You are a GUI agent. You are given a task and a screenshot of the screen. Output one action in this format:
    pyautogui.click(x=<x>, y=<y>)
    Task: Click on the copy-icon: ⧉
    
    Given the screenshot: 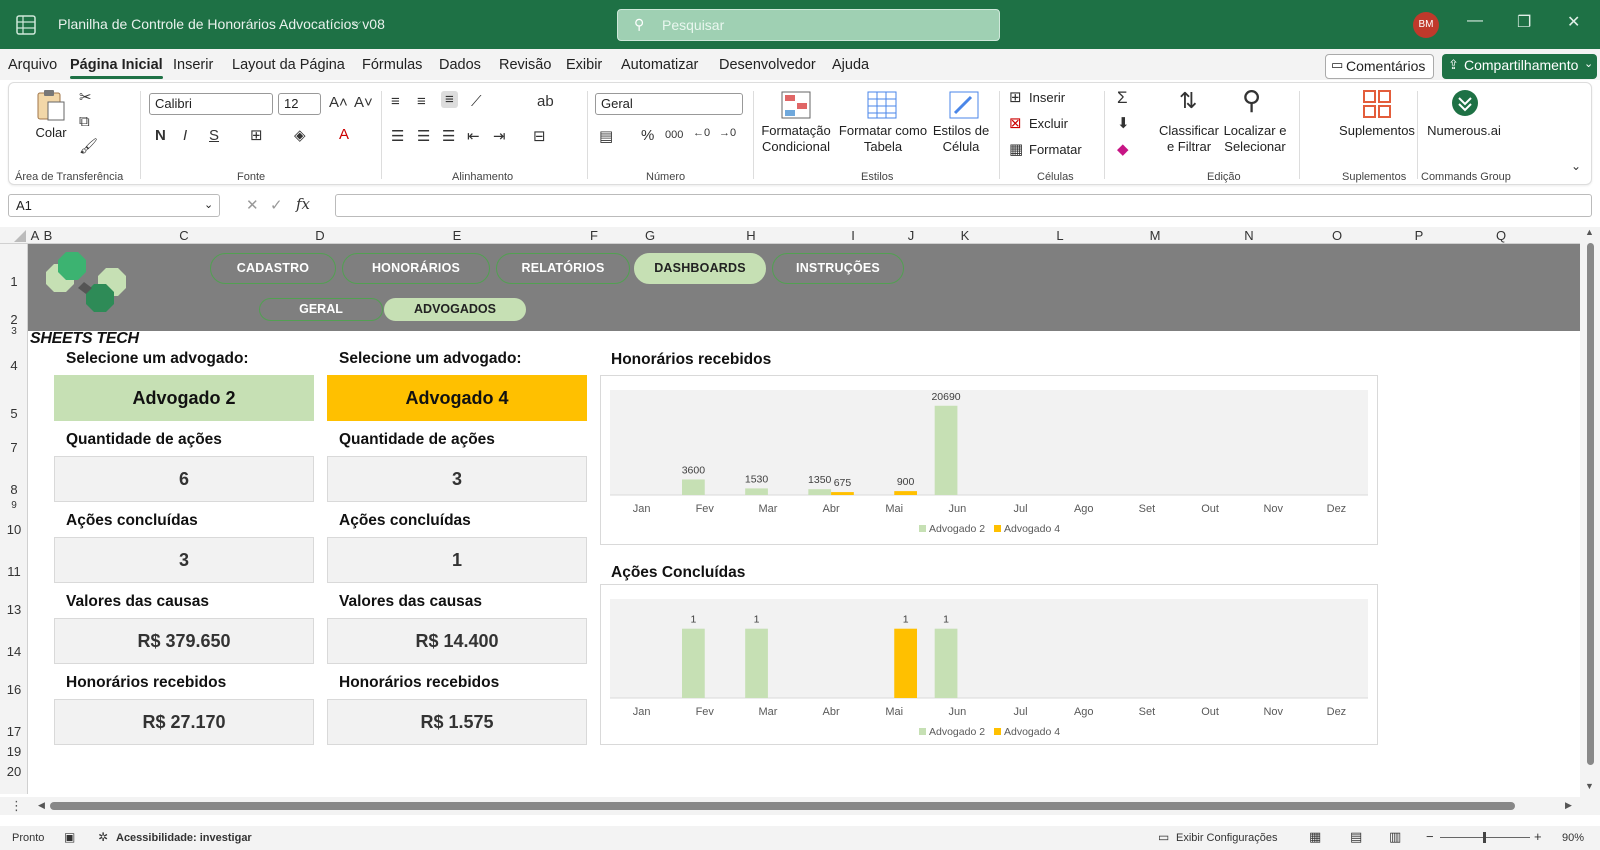 What is the action you would take?
    pyautogui.click(x=84, y=121)
    